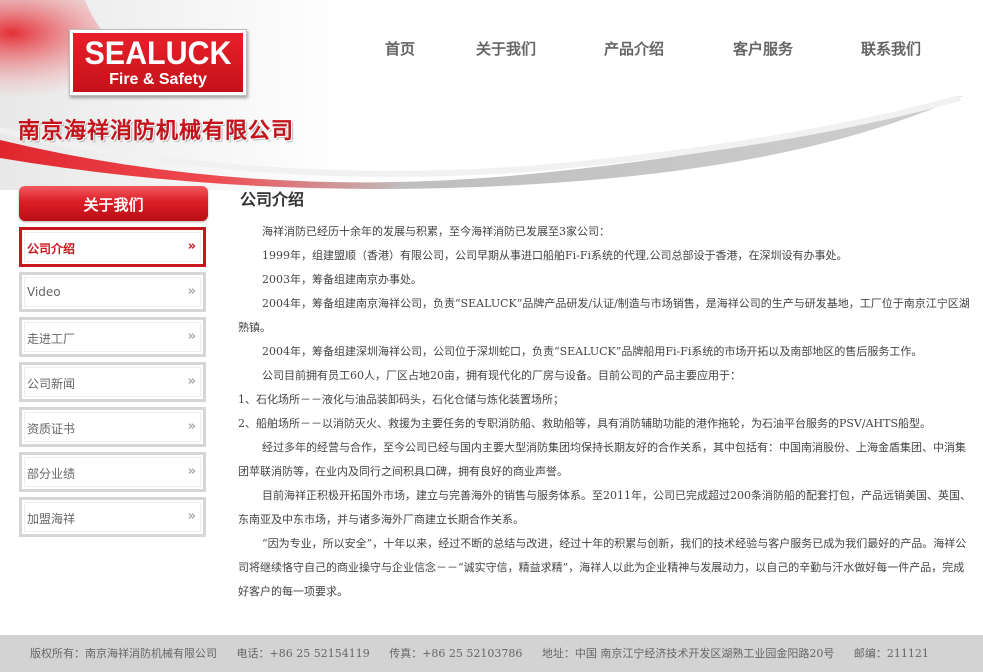 The width and height of the screenshot is (983, 672). What do you see at coordinates (112, 292) in the screenshot?
I see `sidebar-item-video: Video »` at bounding box center [112, 292].